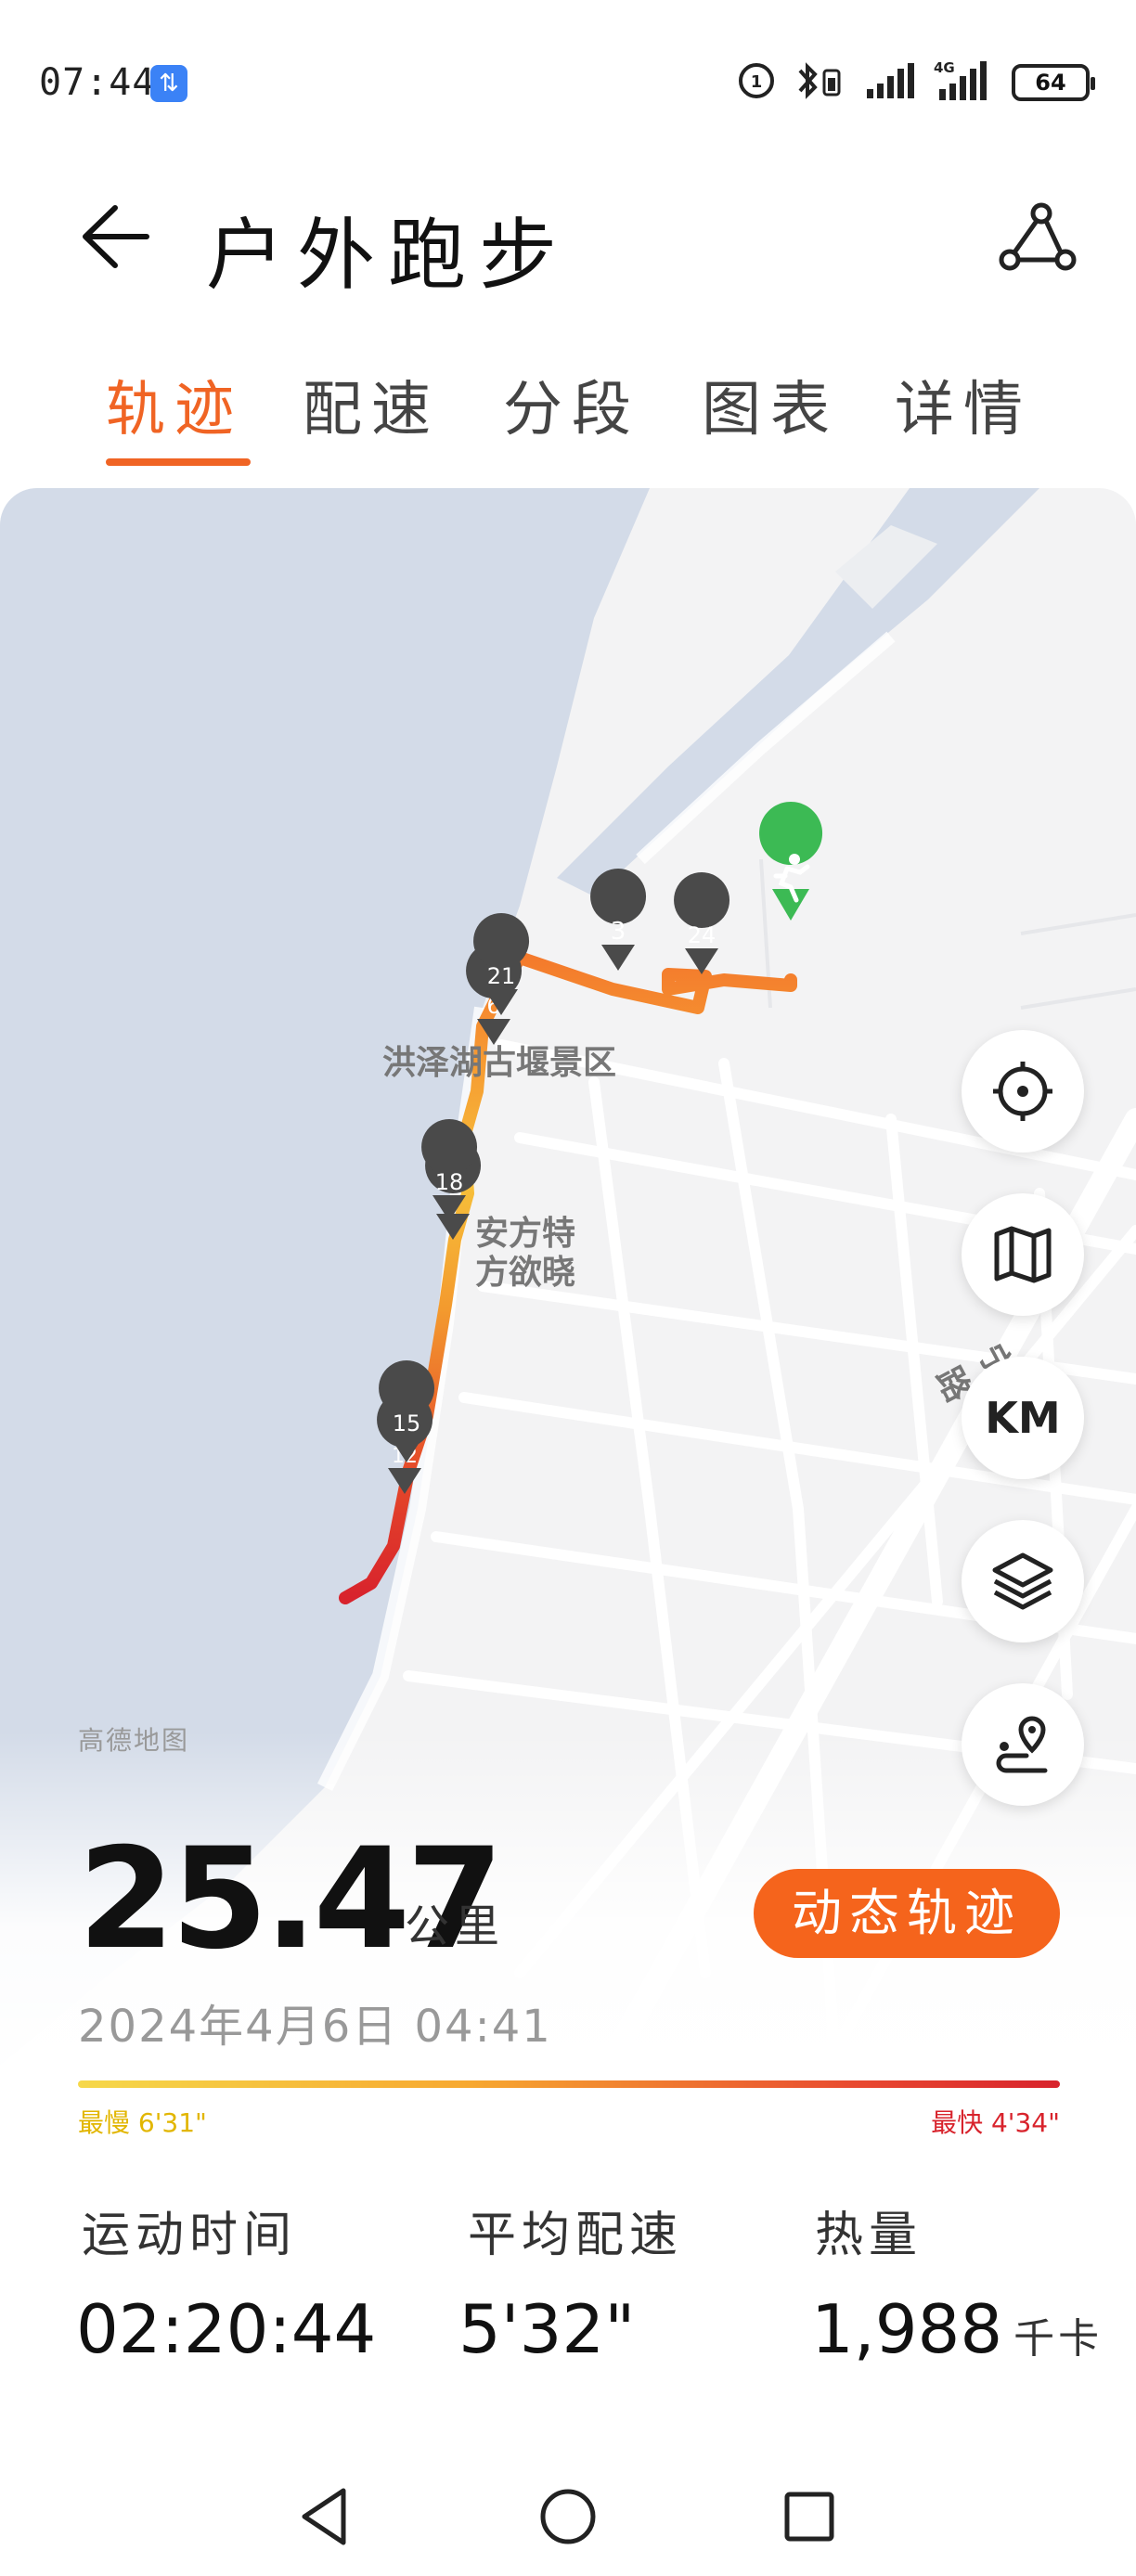 Image resolution: width=1136 pixels, height=2576 pixels. Describe the element at coordinates (1053, 83) in the screenshot. I see `battery-indicator: 64` at that location.